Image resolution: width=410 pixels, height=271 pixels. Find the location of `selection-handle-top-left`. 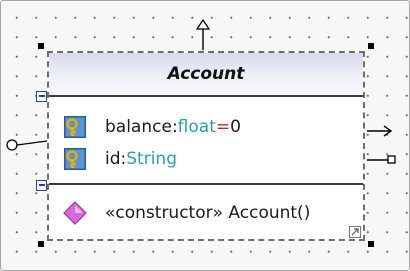

selection-handle-top-left is located at coordinates (41, 46).